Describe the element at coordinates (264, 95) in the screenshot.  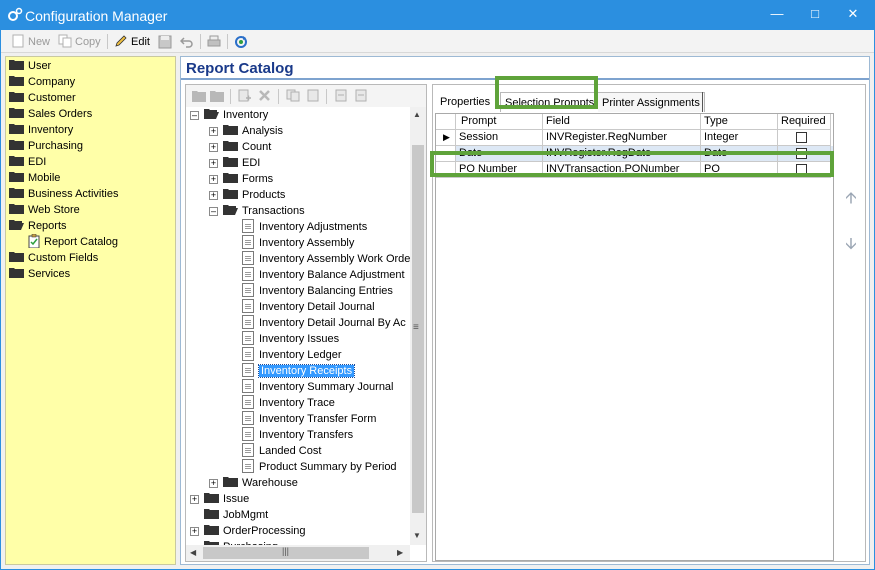
I see `delete-icon` at that location.